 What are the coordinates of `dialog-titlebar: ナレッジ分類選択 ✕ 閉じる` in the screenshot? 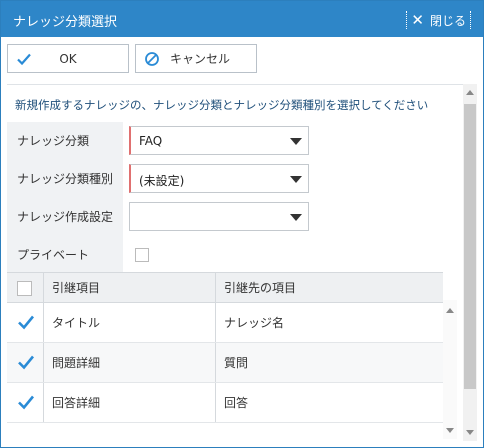 It's located at (242, 19).